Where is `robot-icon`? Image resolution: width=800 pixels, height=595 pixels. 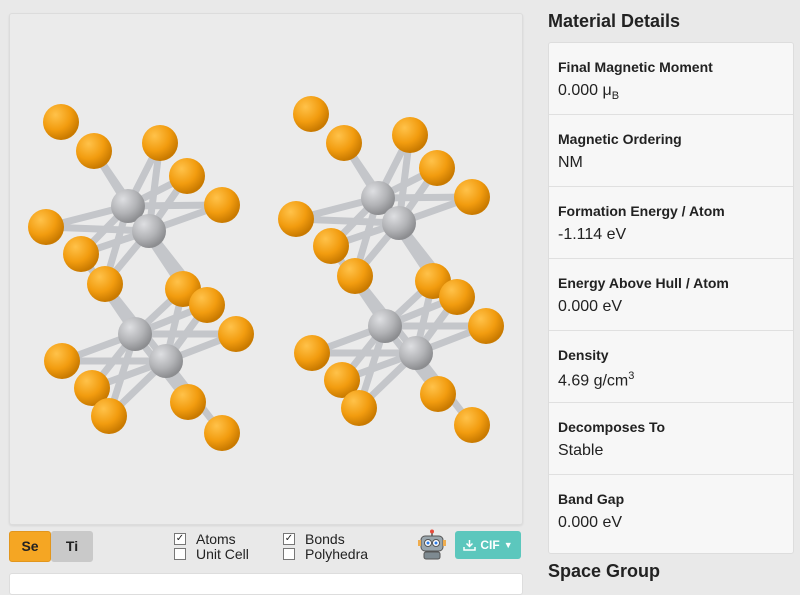 robot-icon is located at coordinates (432, 545).